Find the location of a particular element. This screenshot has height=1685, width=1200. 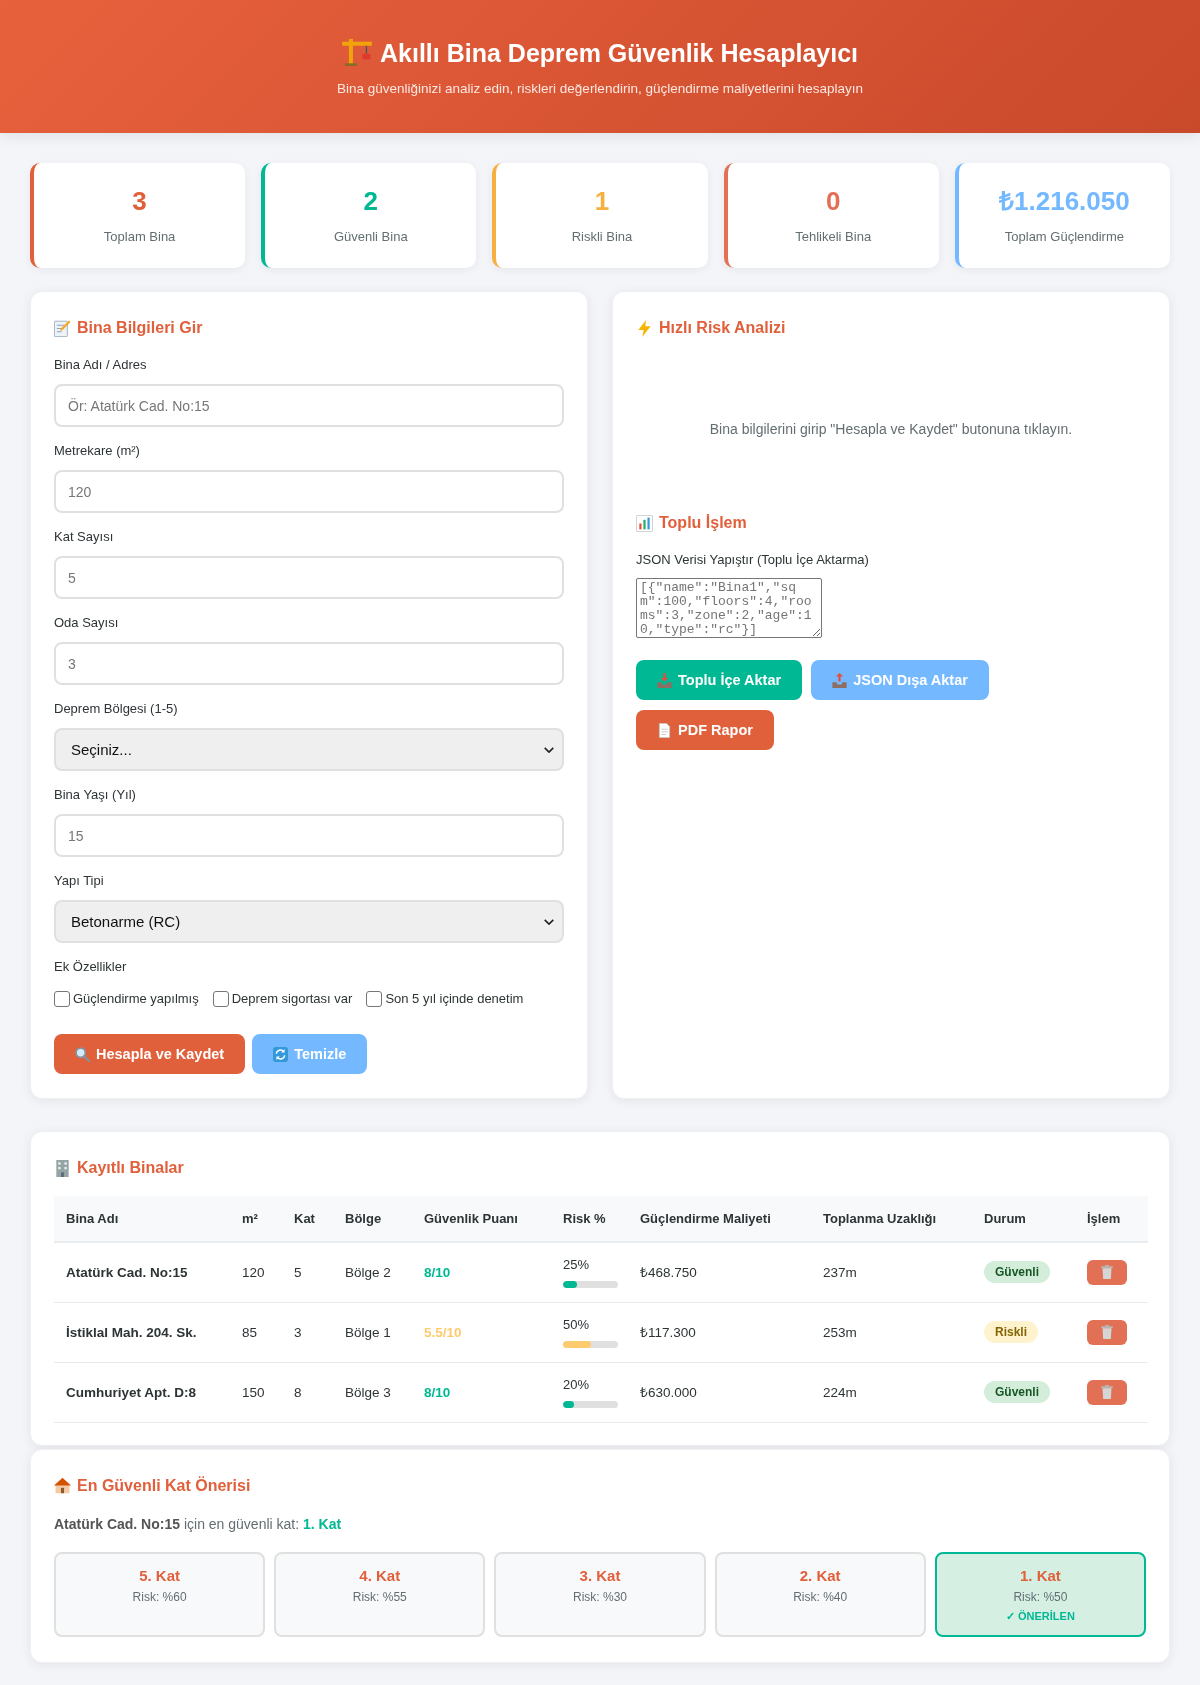

floor-risk: Risk: %55 is located at coordinates (379, 1597).